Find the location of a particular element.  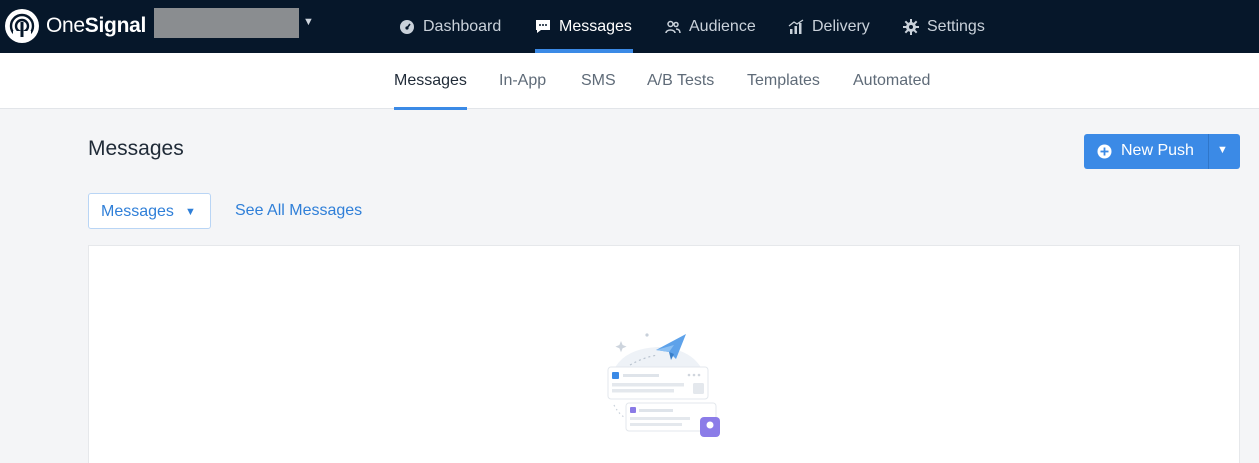

see-all-messages-link: See All Messages is located at coordinates (298, 211).